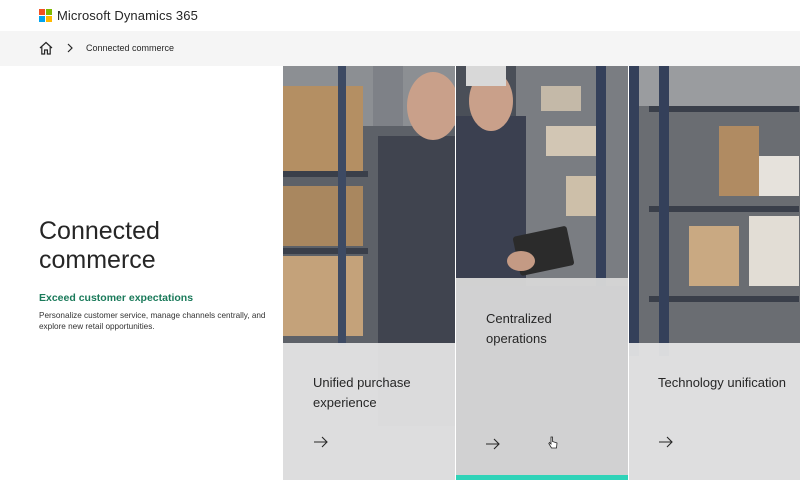 The image size is (800, 480). Describe the element at coordinates (130, 48) in the screenshot. I see `breadcrumb-current: Connected commerce` at that location.